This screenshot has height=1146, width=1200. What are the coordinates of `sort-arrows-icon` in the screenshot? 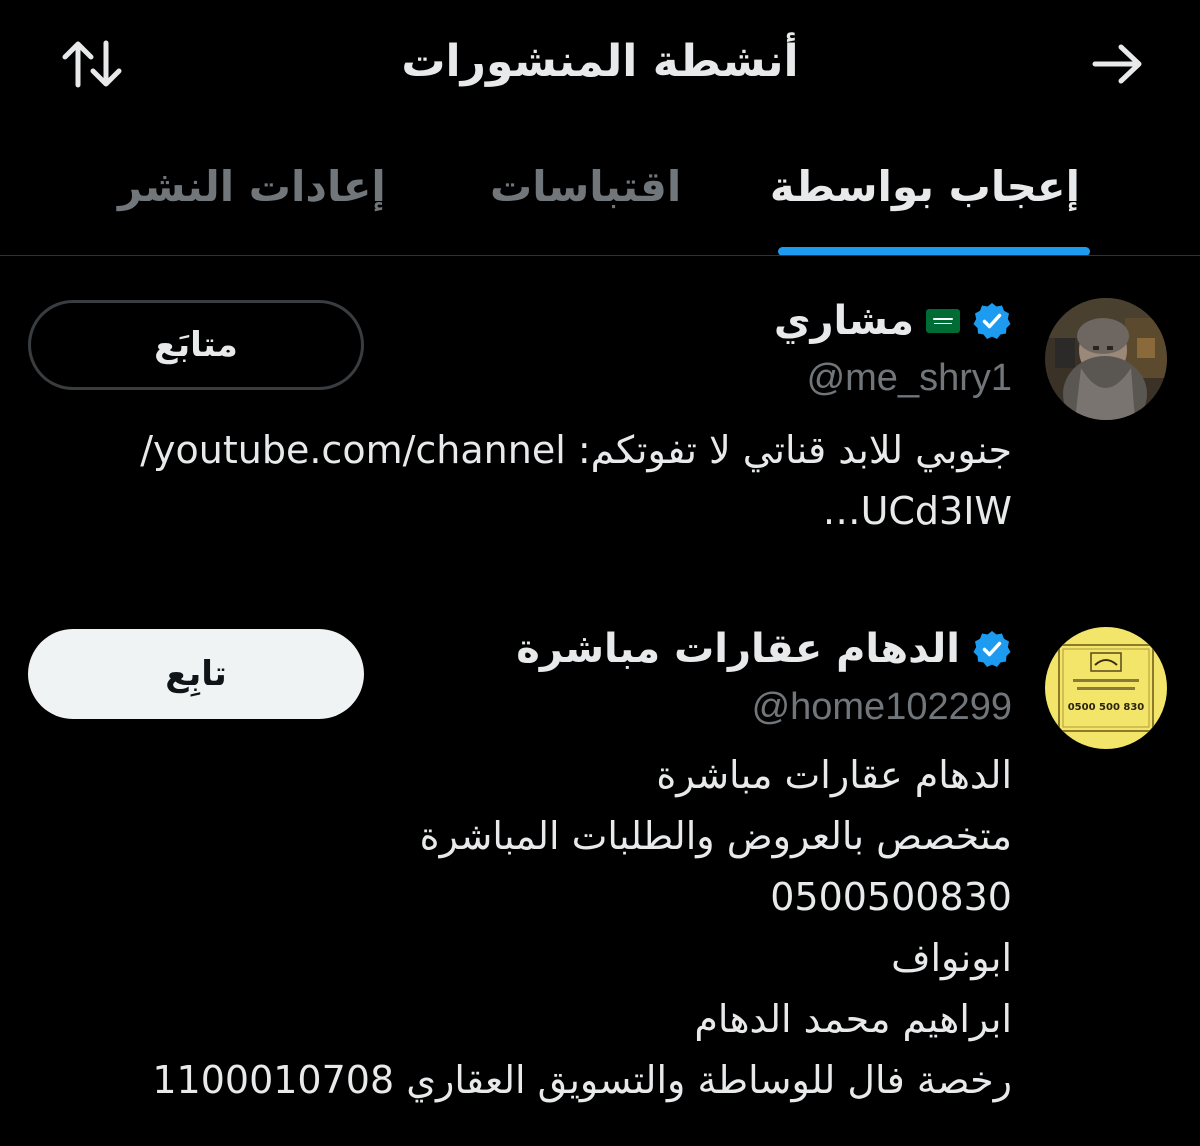 It's located at (92, 64).